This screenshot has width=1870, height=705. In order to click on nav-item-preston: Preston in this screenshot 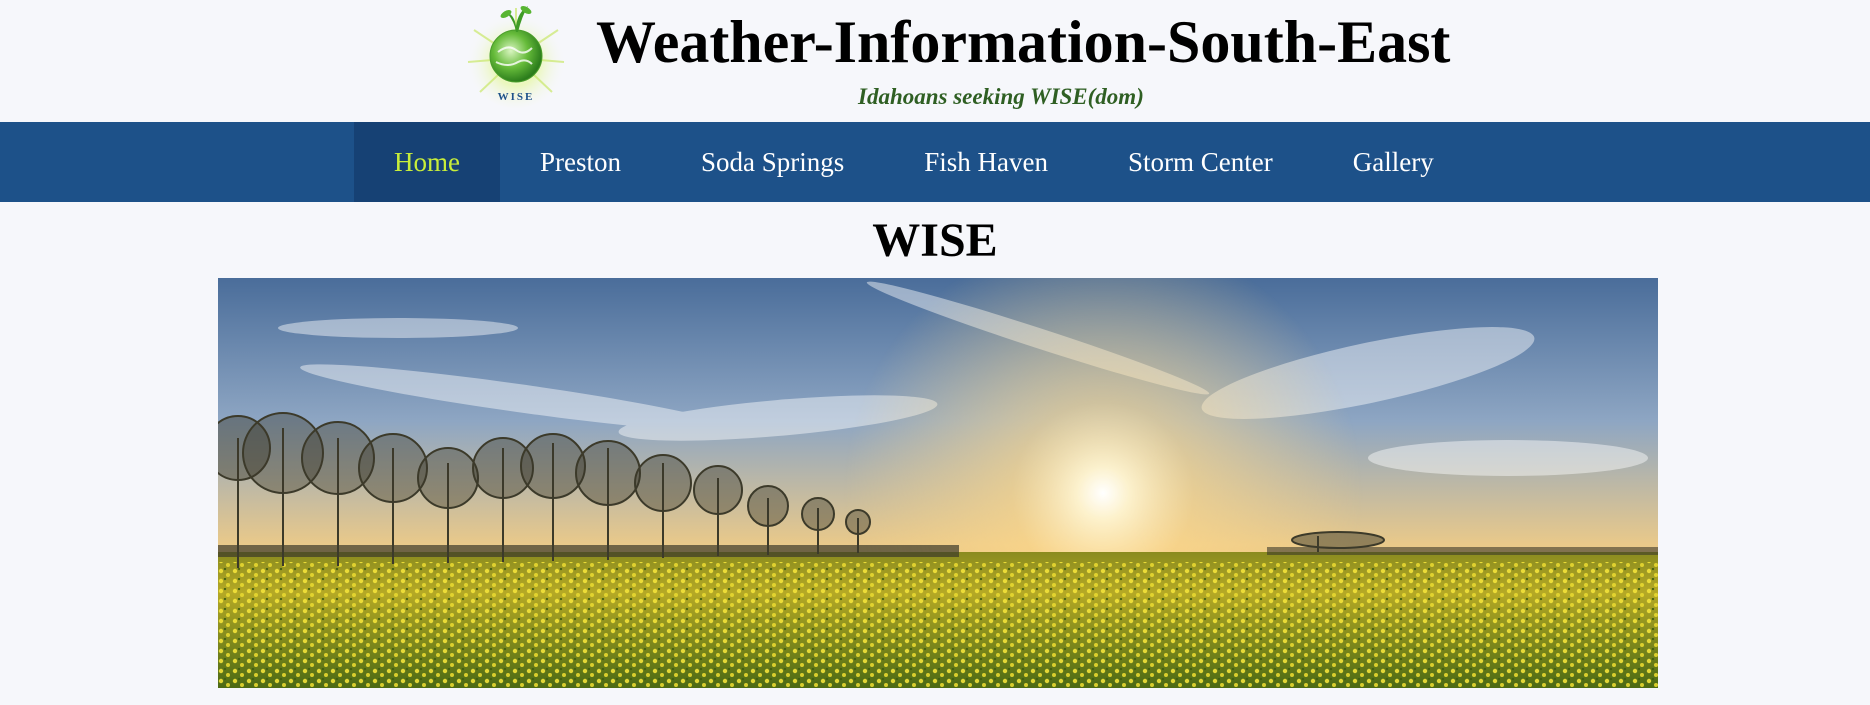, I will do `click(580, 162)`.